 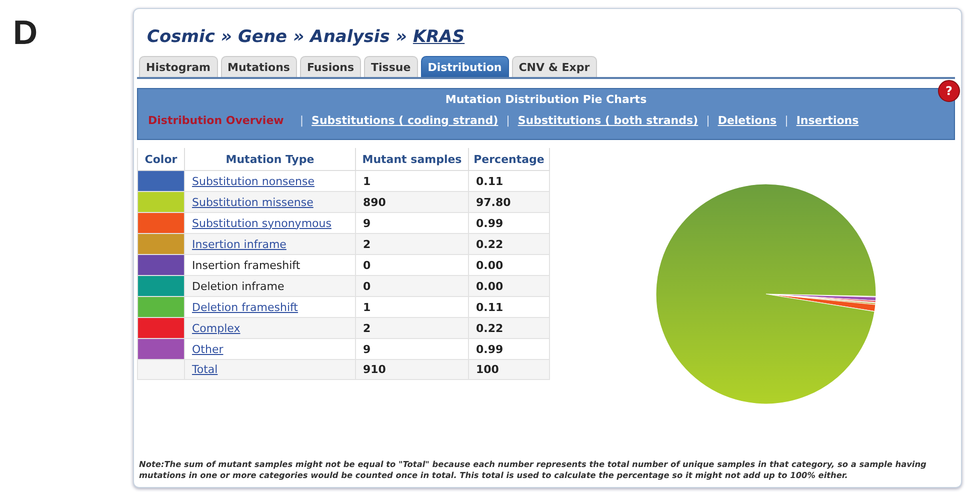 What do you see at coordinates (412, 286) in the screenshot?
I see `table-cell: 0` at bounding box center [412, 286].